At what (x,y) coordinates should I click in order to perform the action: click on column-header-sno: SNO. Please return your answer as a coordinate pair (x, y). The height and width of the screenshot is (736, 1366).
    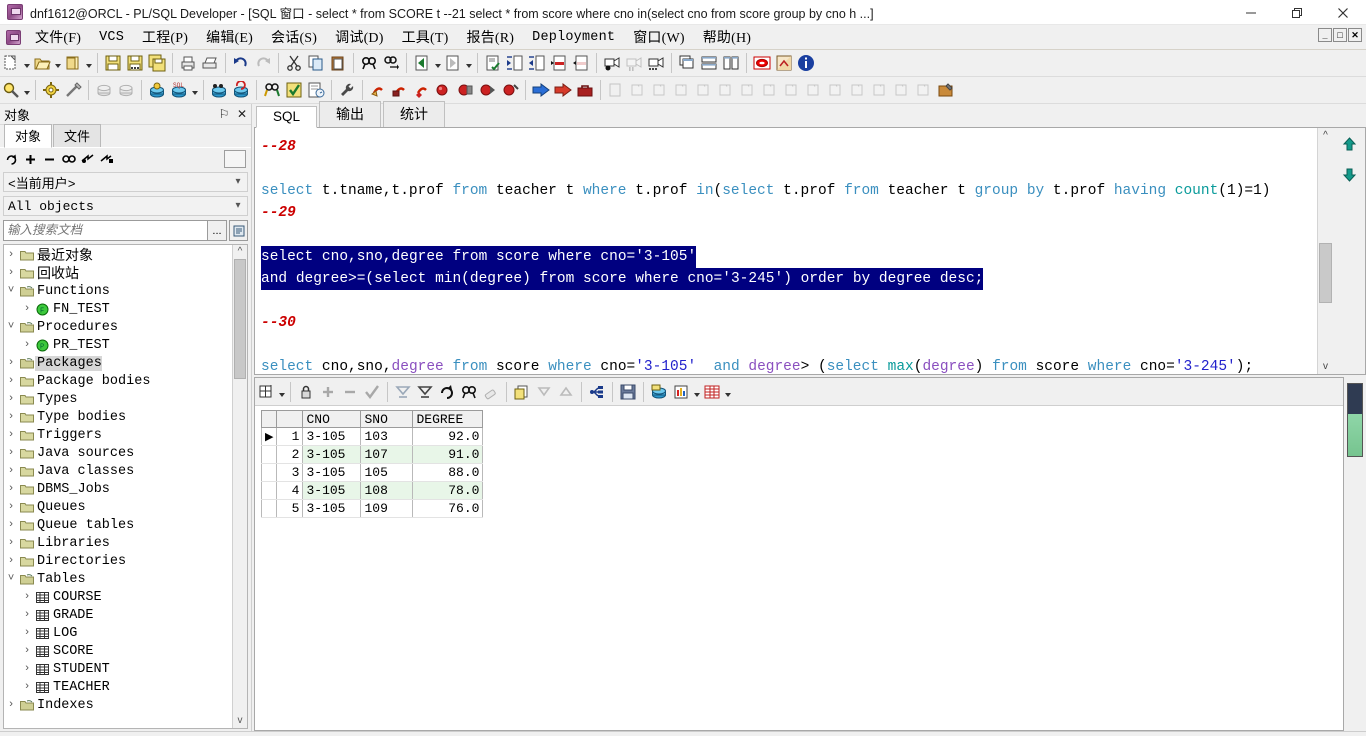
    Looking at the image, I should click on (387, 419).